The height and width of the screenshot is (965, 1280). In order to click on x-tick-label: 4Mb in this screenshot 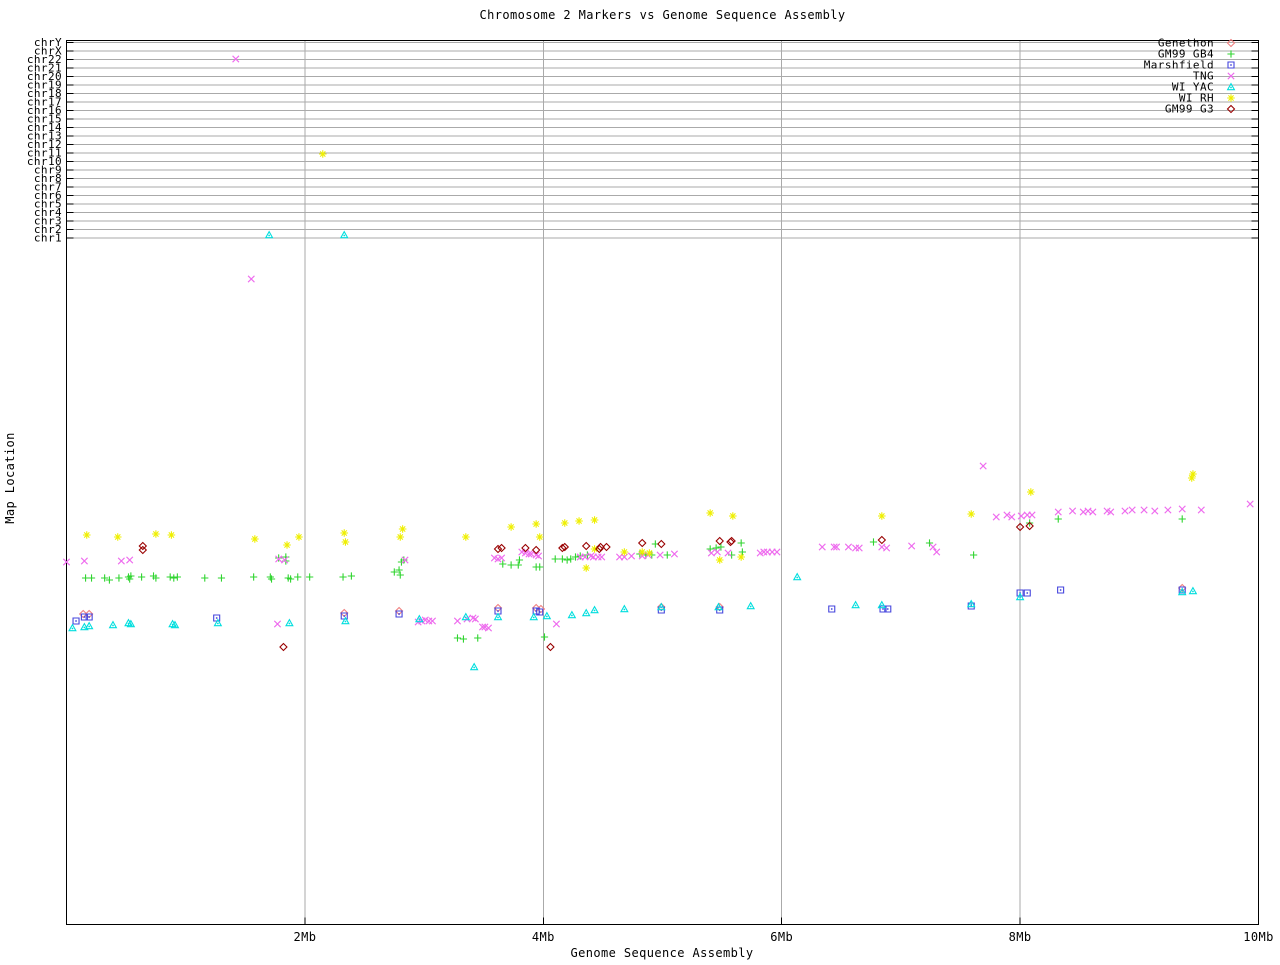, I will do `click(543, 937)`.